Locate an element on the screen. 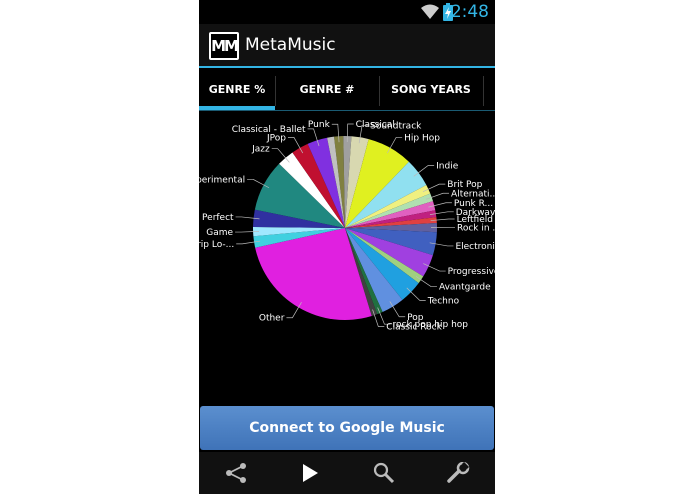 This screenshot has height=494, width=695. slice-label: Electronica is located at coordinates (475, 247).